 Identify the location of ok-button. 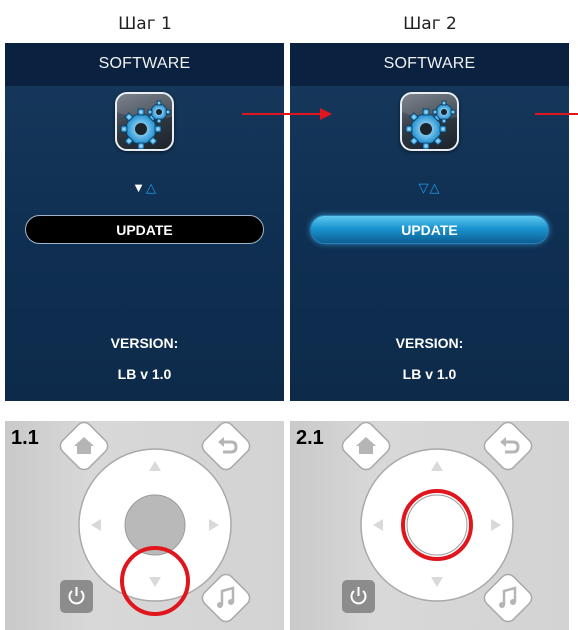
(437, 525).